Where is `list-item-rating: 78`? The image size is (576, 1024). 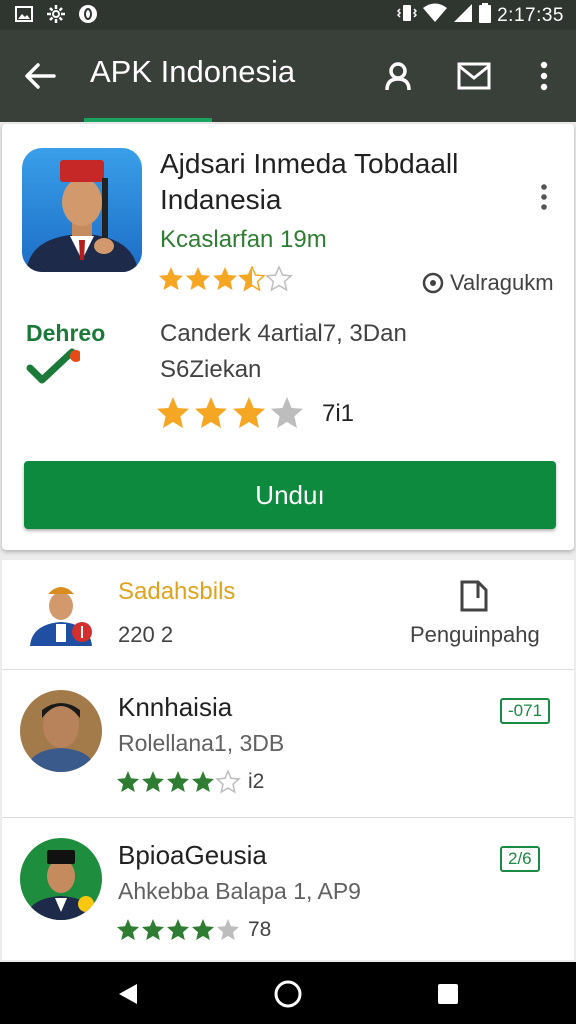 list-item-rating: 78 is located at coordinates (193, 930).